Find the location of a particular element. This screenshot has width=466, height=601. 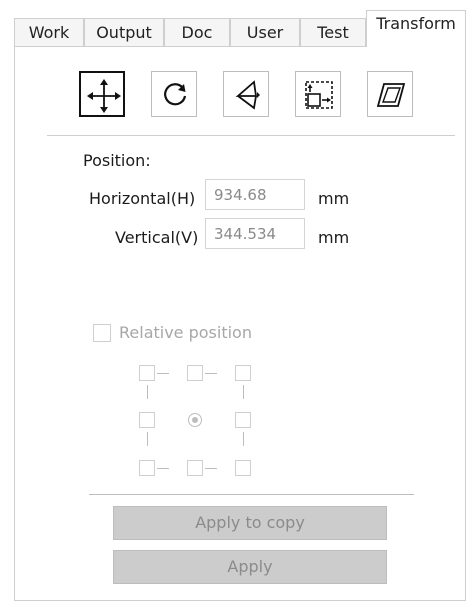

tab-user: User is located at coordinates (265, 32).